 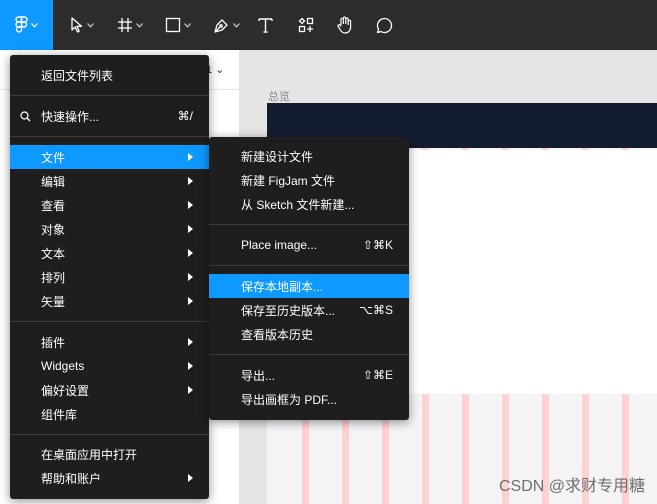 What do you see at coordinates (571, 486) in the screenshot?
I see `watermark-text: CSDN @求财专用糖` at bounding box center [571, 486].